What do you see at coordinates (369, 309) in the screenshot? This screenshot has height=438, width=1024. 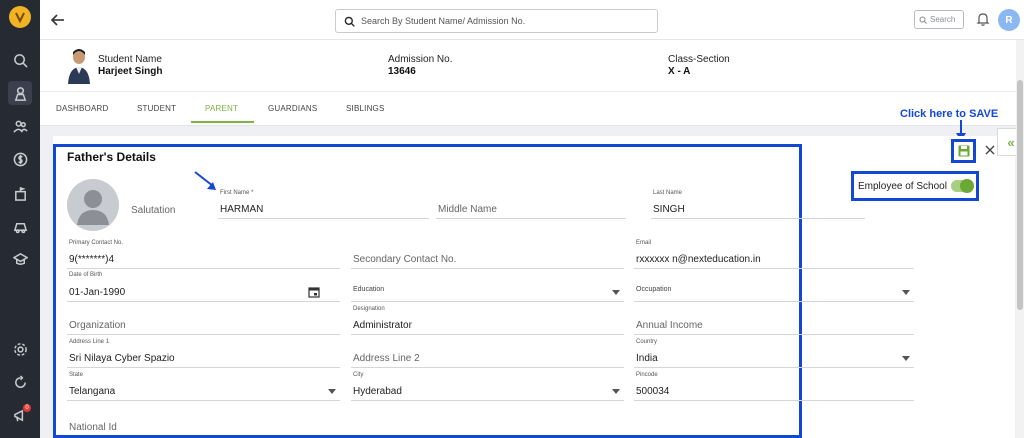 I see `designation-label: Designation` at bounding box center [369, 309].